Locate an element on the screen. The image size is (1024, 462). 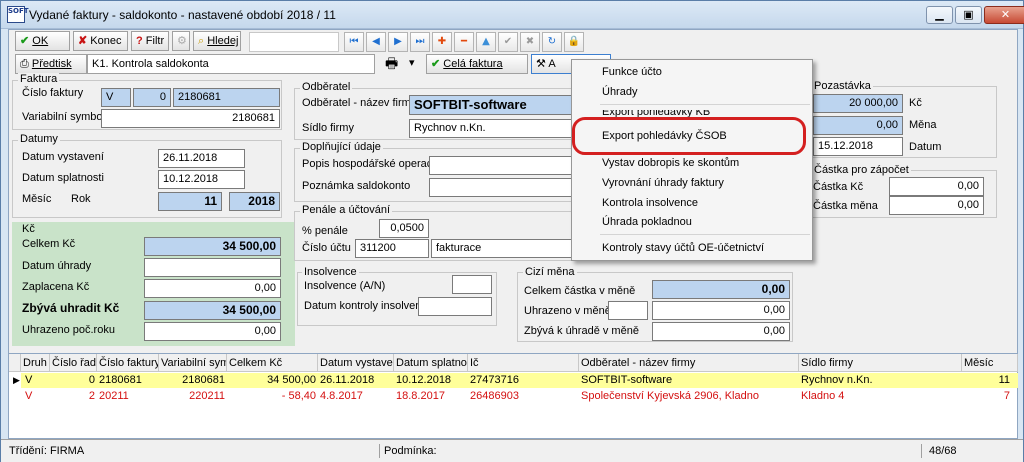
cancel-icon: ✖ is located at coordinates (530, 42).